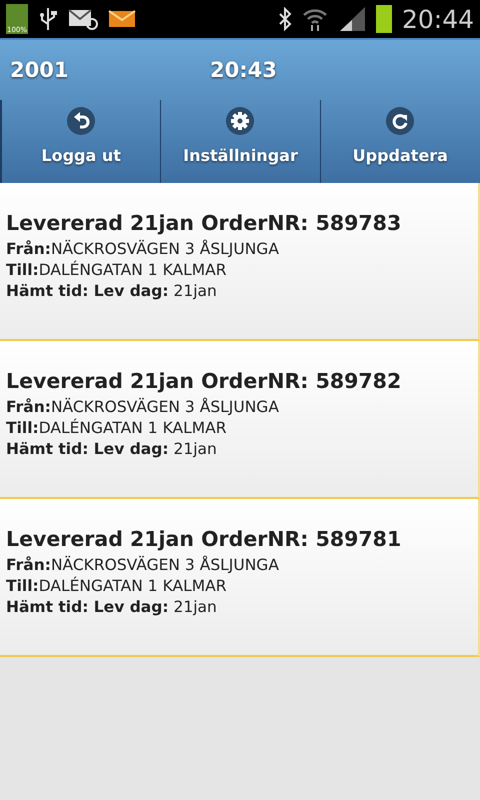 The height and width of the screenshot is (800, 480). Describe the element at coordinates (384, 19) in the screenshot. I see `battery-icon` at that location.